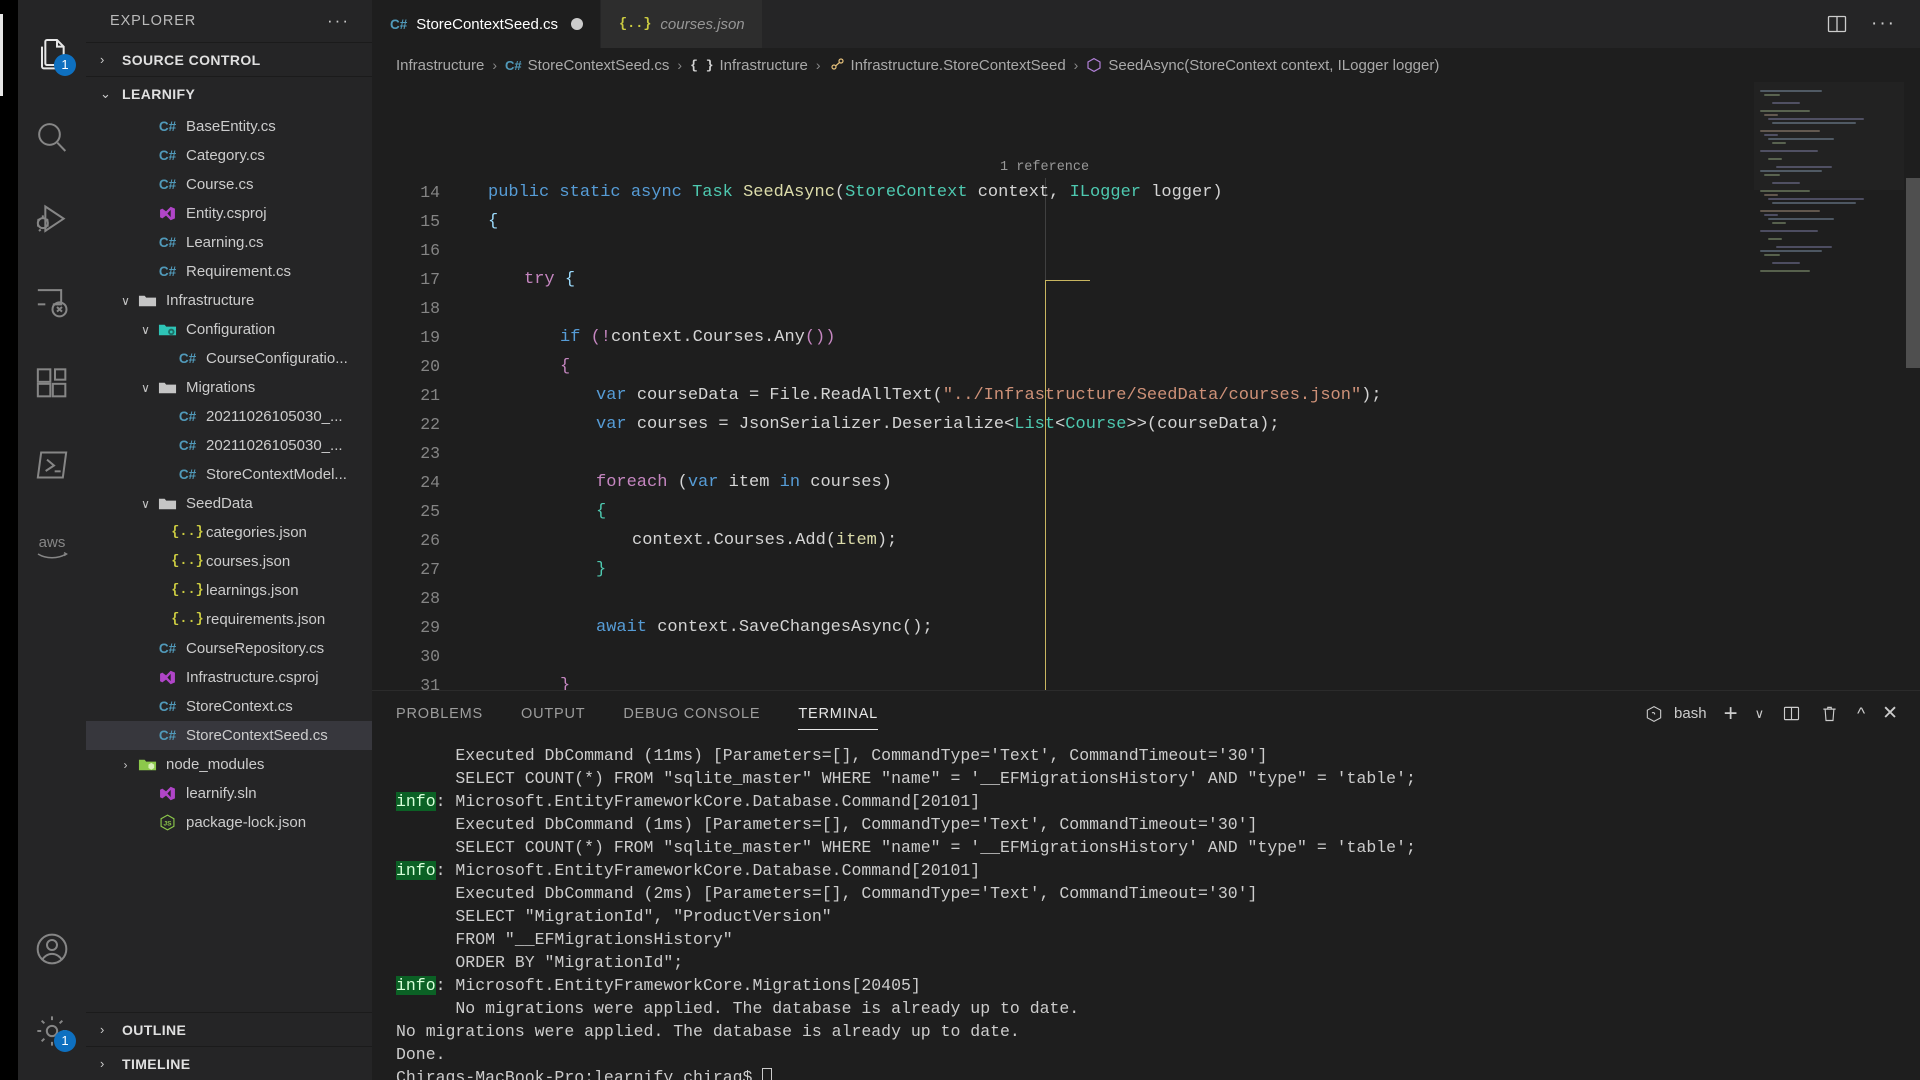 The width and height of the screenshot is (1920, 1080). Describe the element at coordinates (1829, 713) in the screenshot. I see `kill-terminal-icon` at that location.